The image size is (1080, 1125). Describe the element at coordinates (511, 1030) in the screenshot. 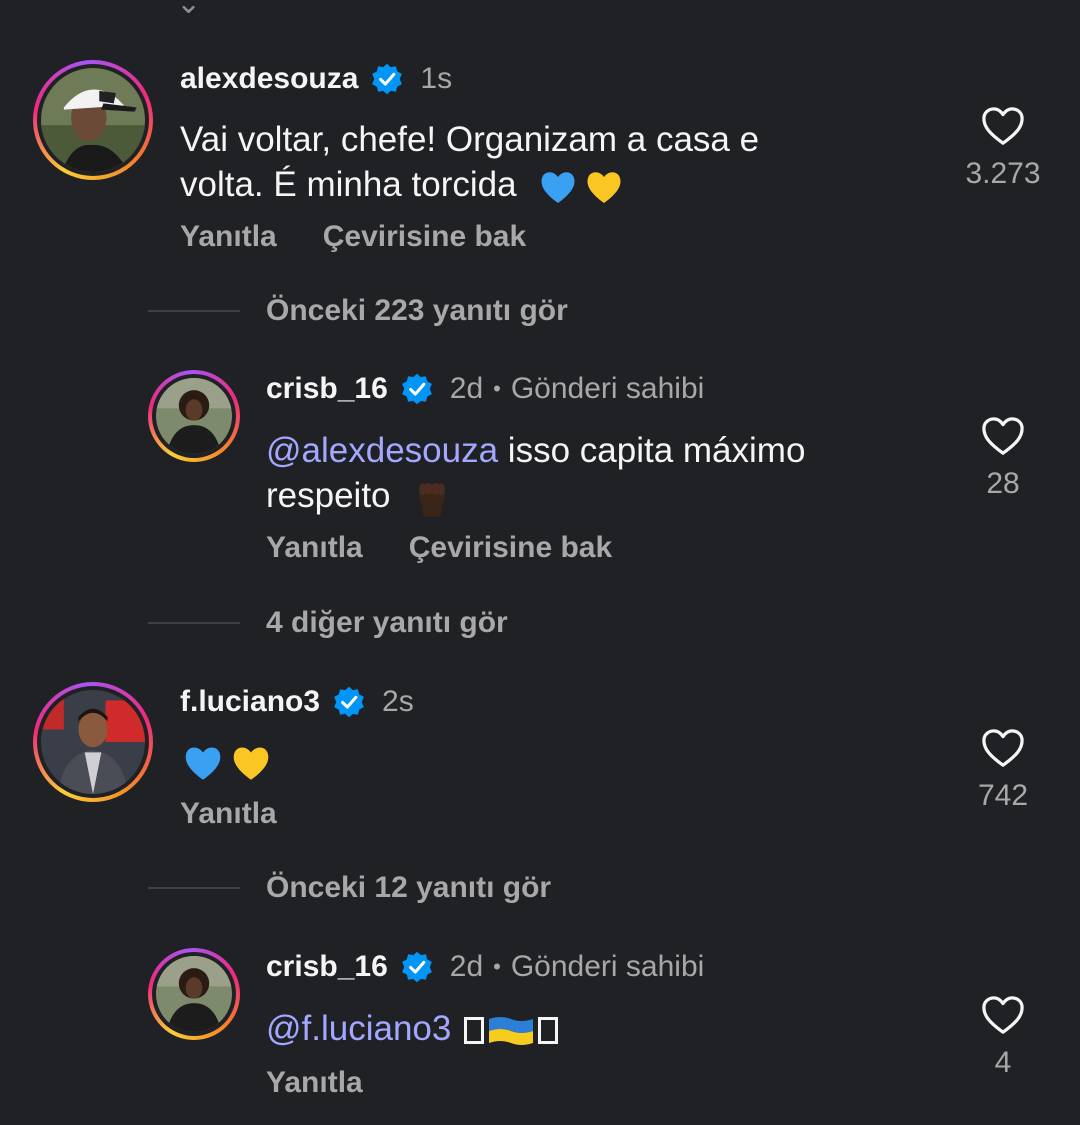

I see `ukraine-flag-icon` at that location.